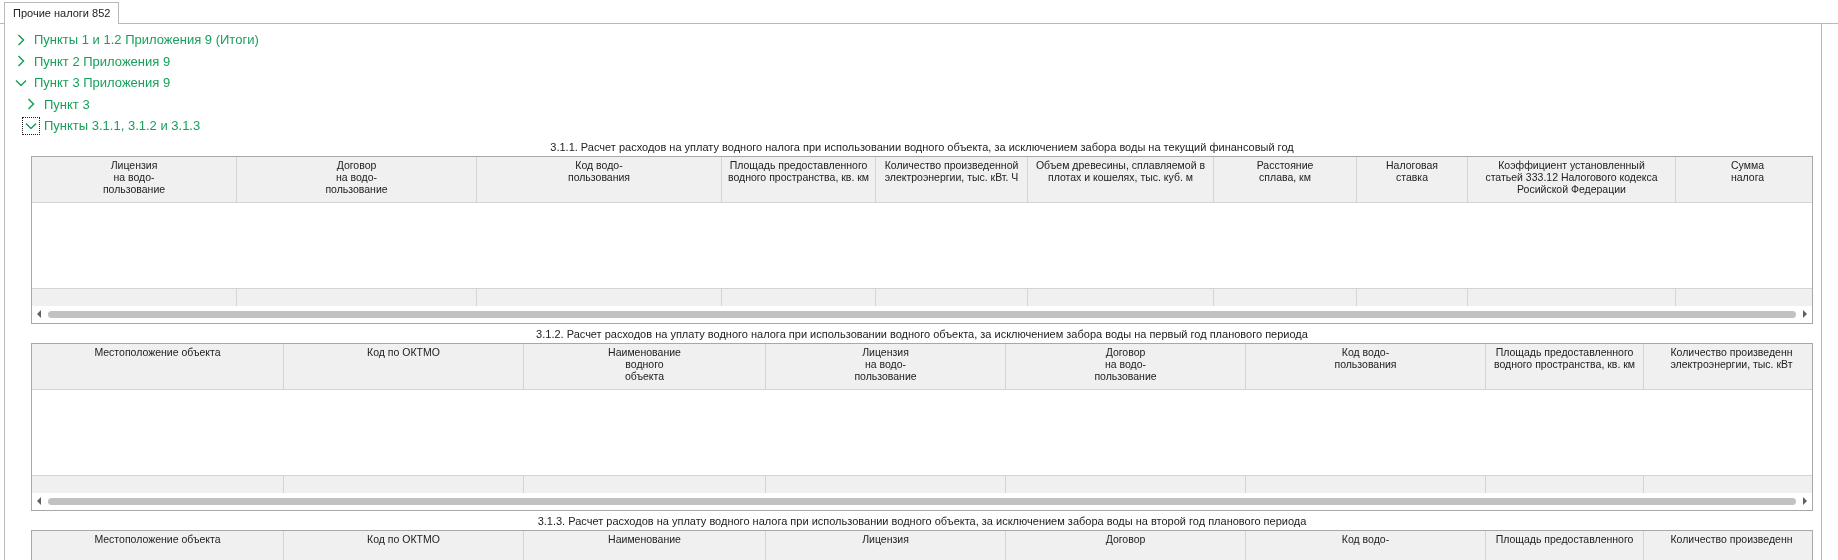  I want to click on column-header: Количество произведенной электроэнергии, тыс. кВт. Ч, so click(952, 179).